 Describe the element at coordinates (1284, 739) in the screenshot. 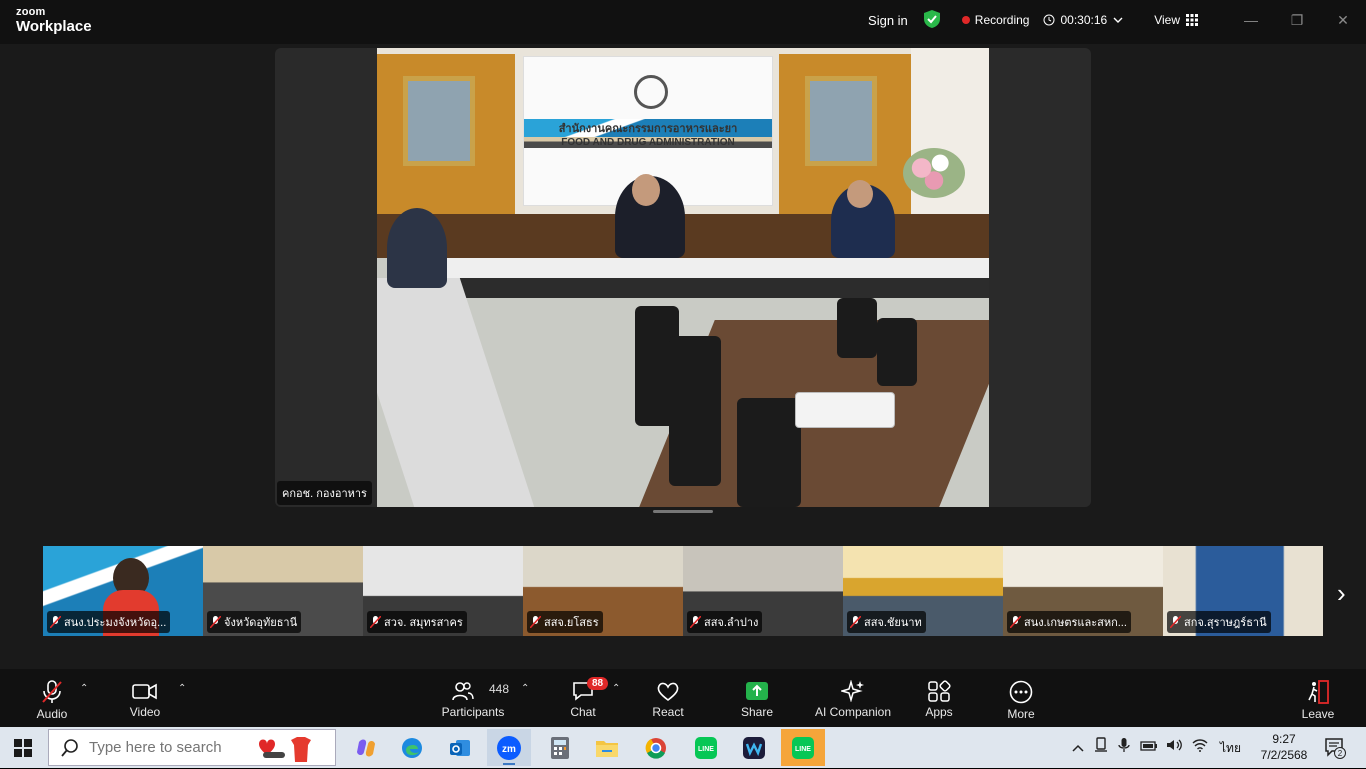

I see `clock-time: 9:27` at that location.